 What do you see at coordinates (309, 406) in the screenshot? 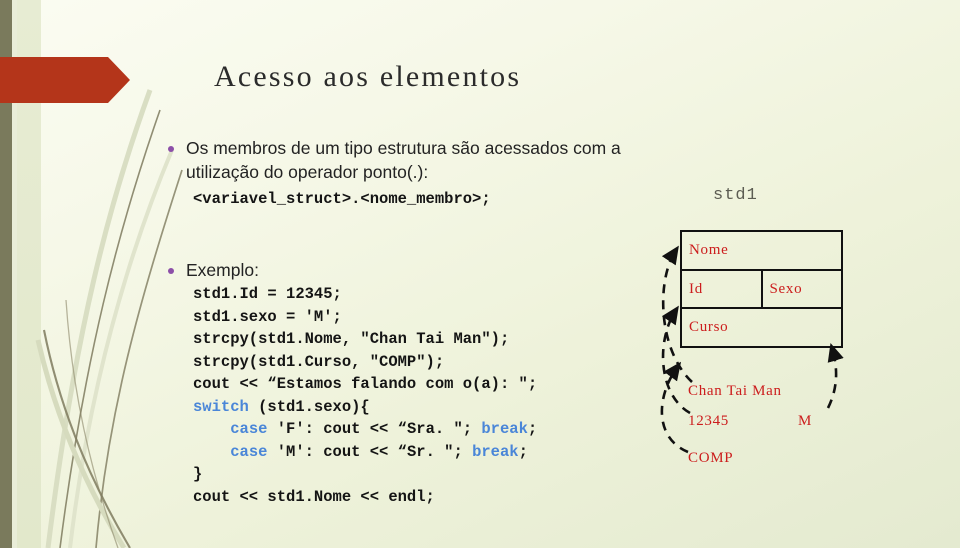
I see `code-text: (std1.sexo){` at bounding box center [309, 406].